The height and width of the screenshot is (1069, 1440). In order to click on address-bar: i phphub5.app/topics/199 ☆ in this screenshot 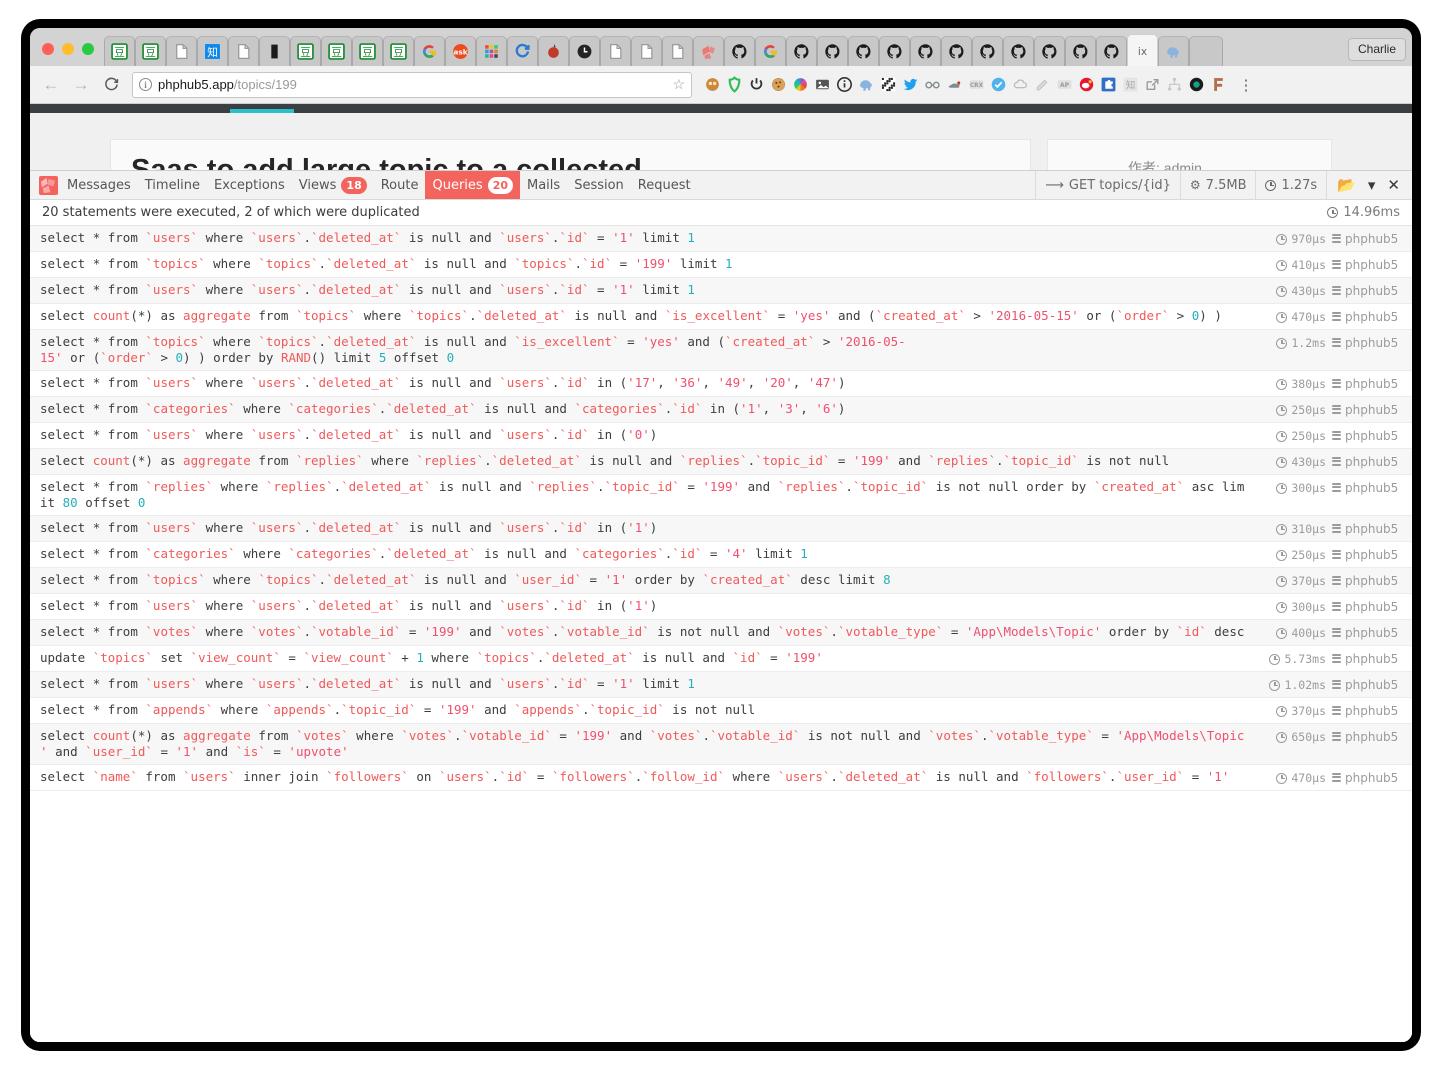, I will do `click(412, 84)`.